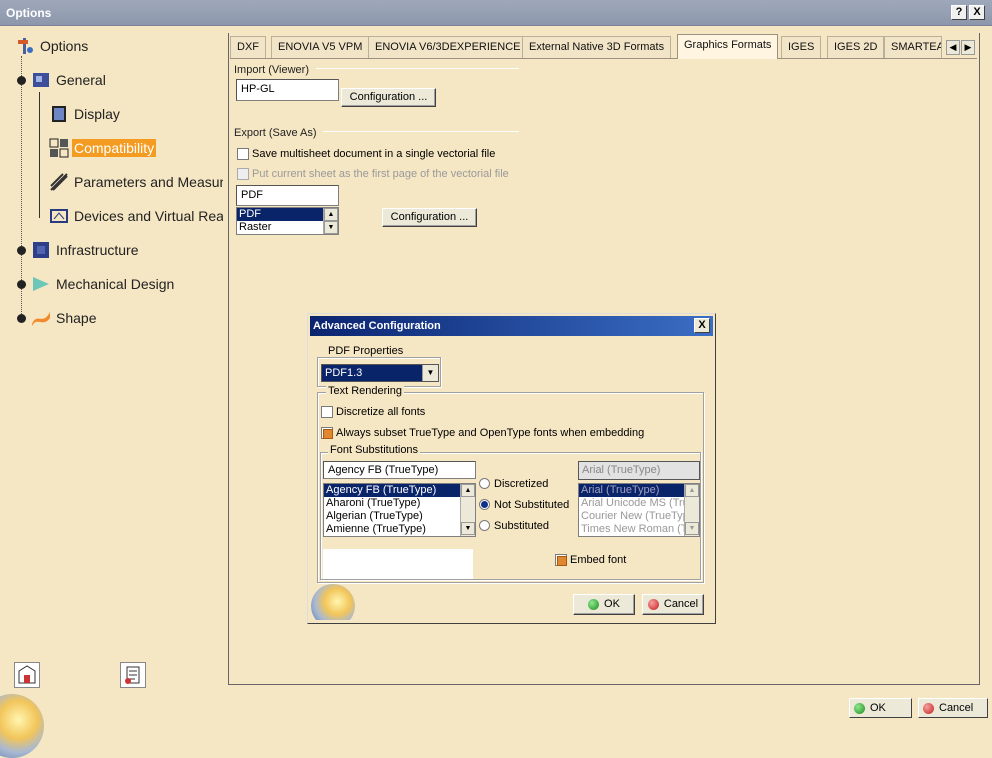 The height and width of the screenshot is (758, 992). Describe the element at coordinates (968, 47) in the screenshot. I see `tab-scroll-right-icon: ▶` at that location.